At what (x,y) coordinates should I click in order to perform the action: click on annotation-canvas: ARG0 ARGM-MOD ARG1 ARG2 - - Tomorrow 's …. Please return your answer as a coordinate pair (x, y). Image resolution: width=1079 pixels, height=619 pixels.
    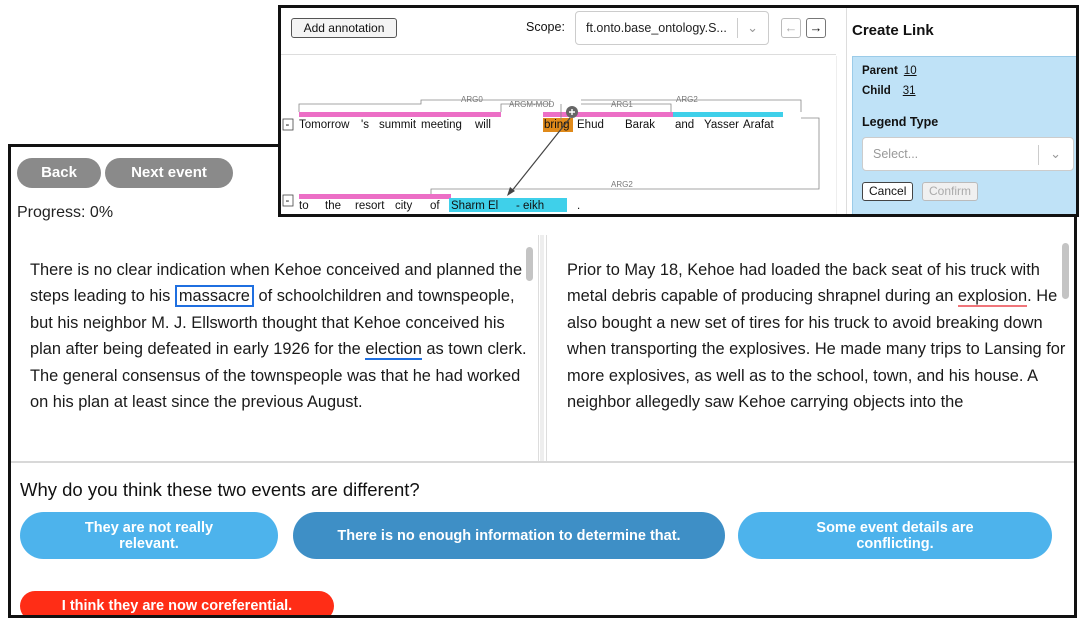
    Looking at the image, I should click on (558, 135).